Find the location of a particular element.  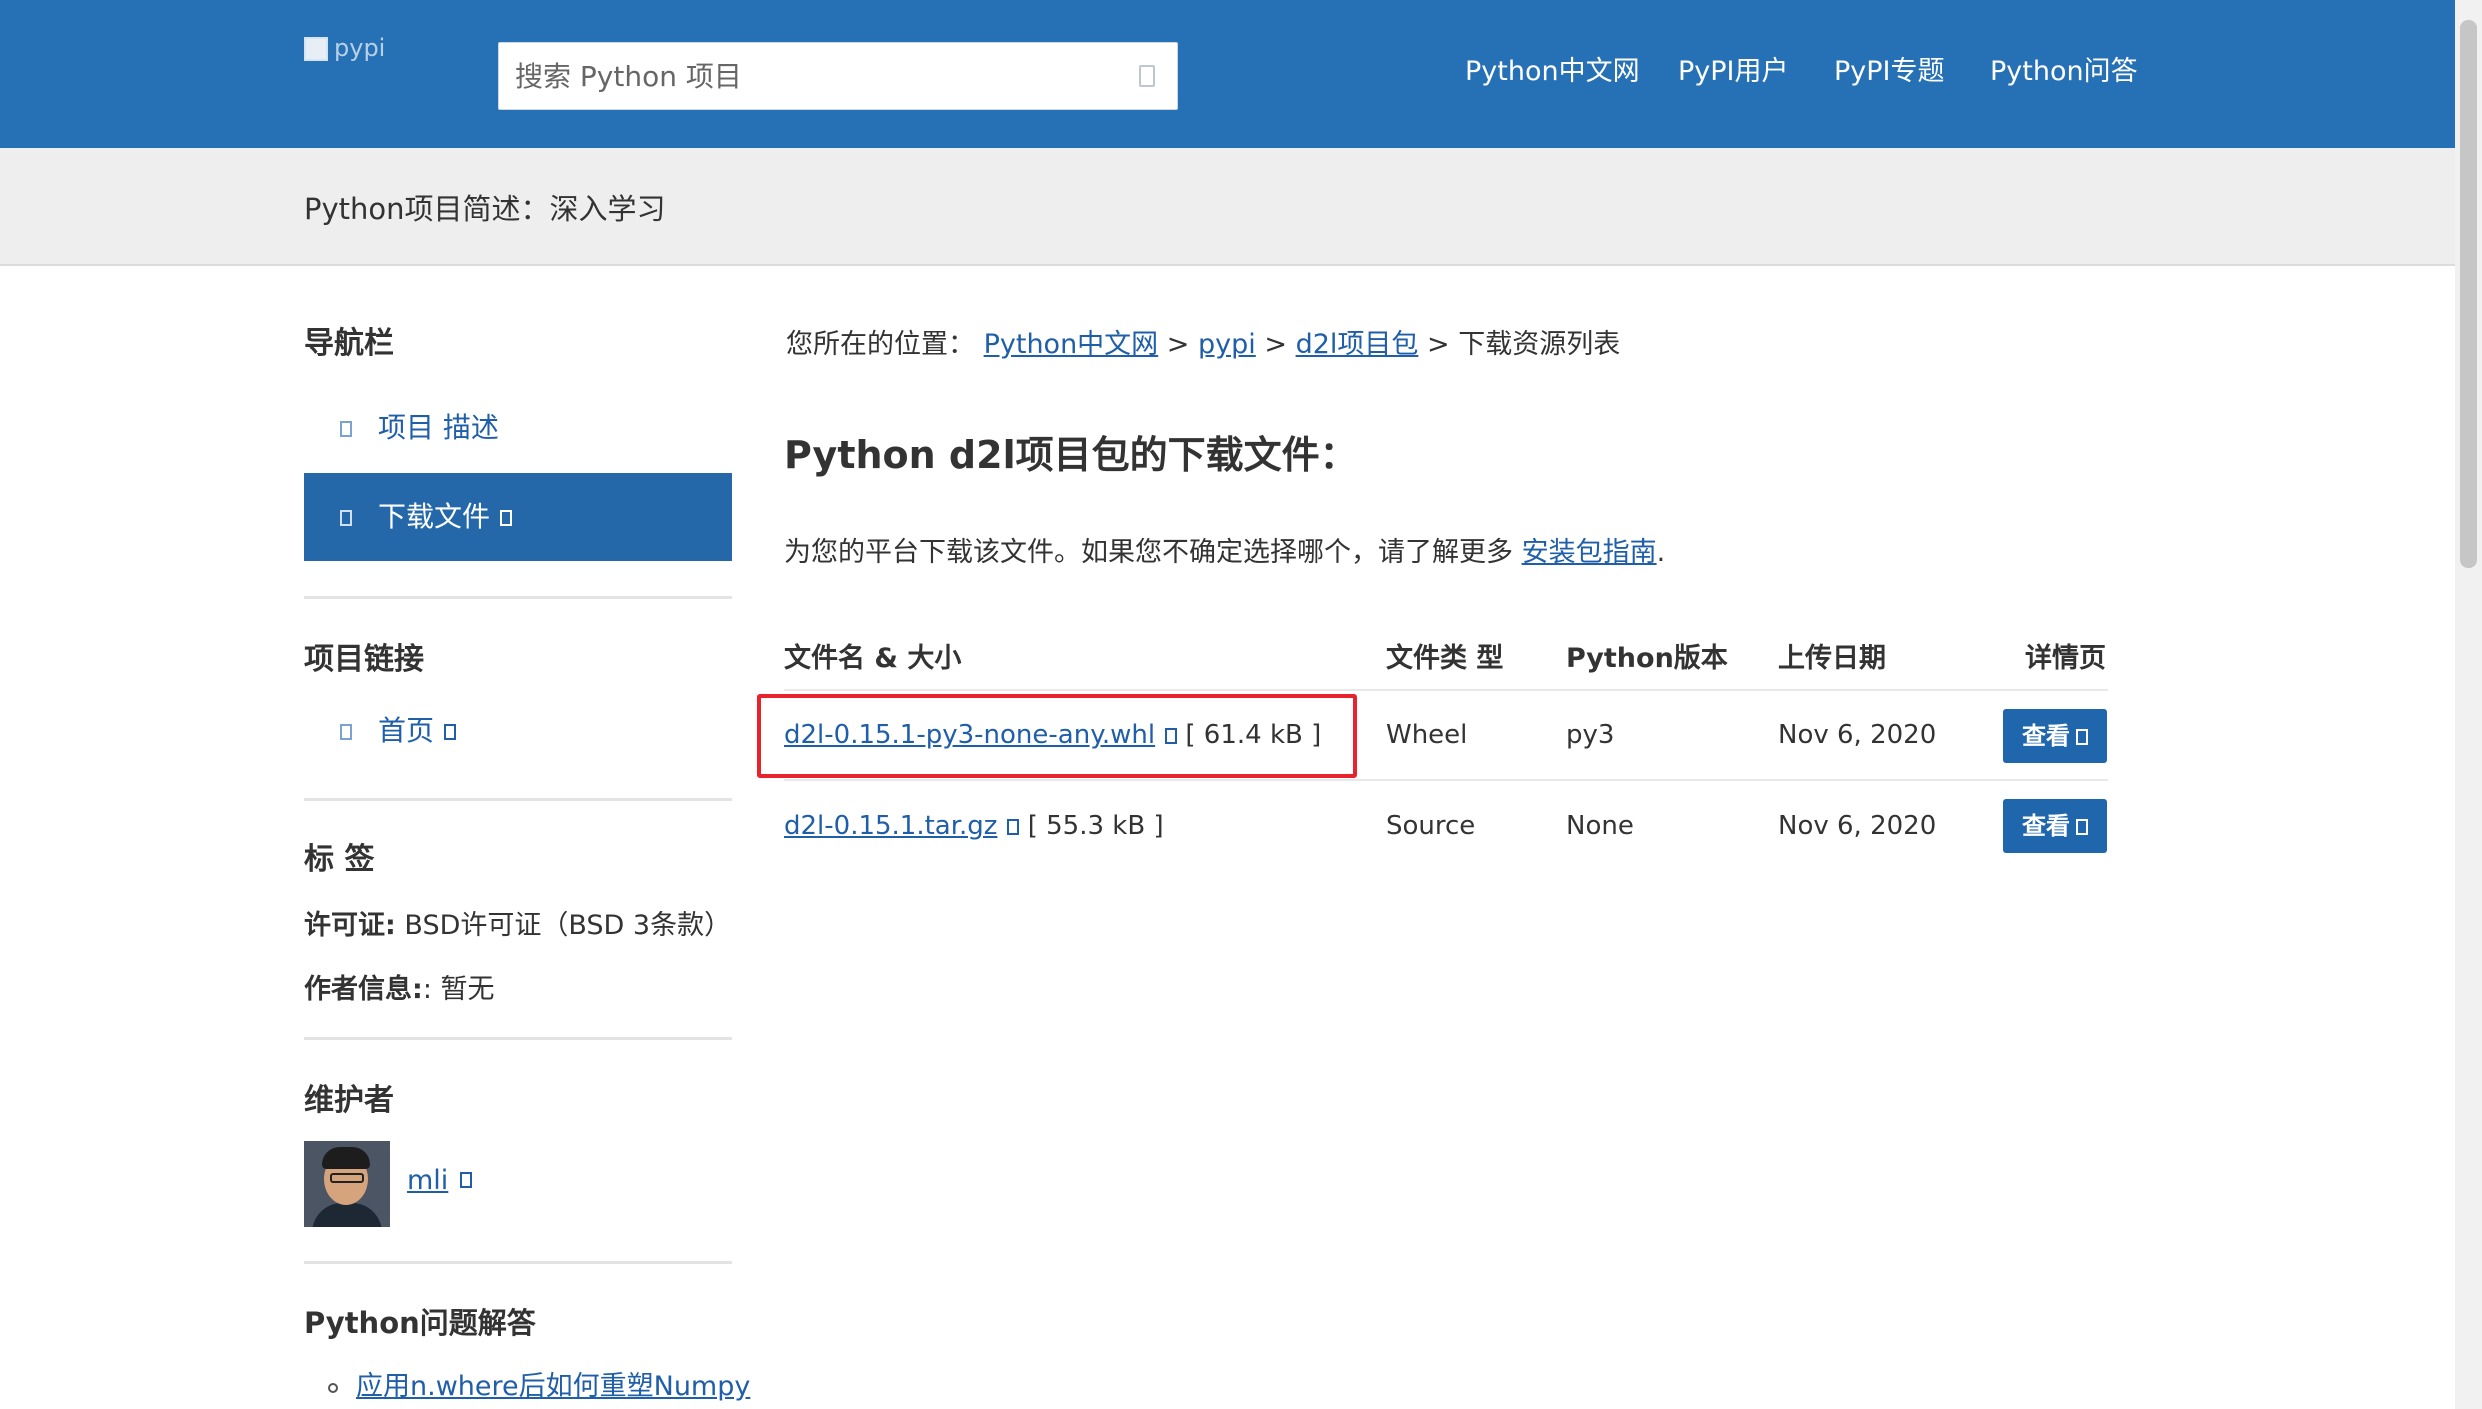

nav-pypi-users: PyPI用户 is located at coordinates (1733, 72).